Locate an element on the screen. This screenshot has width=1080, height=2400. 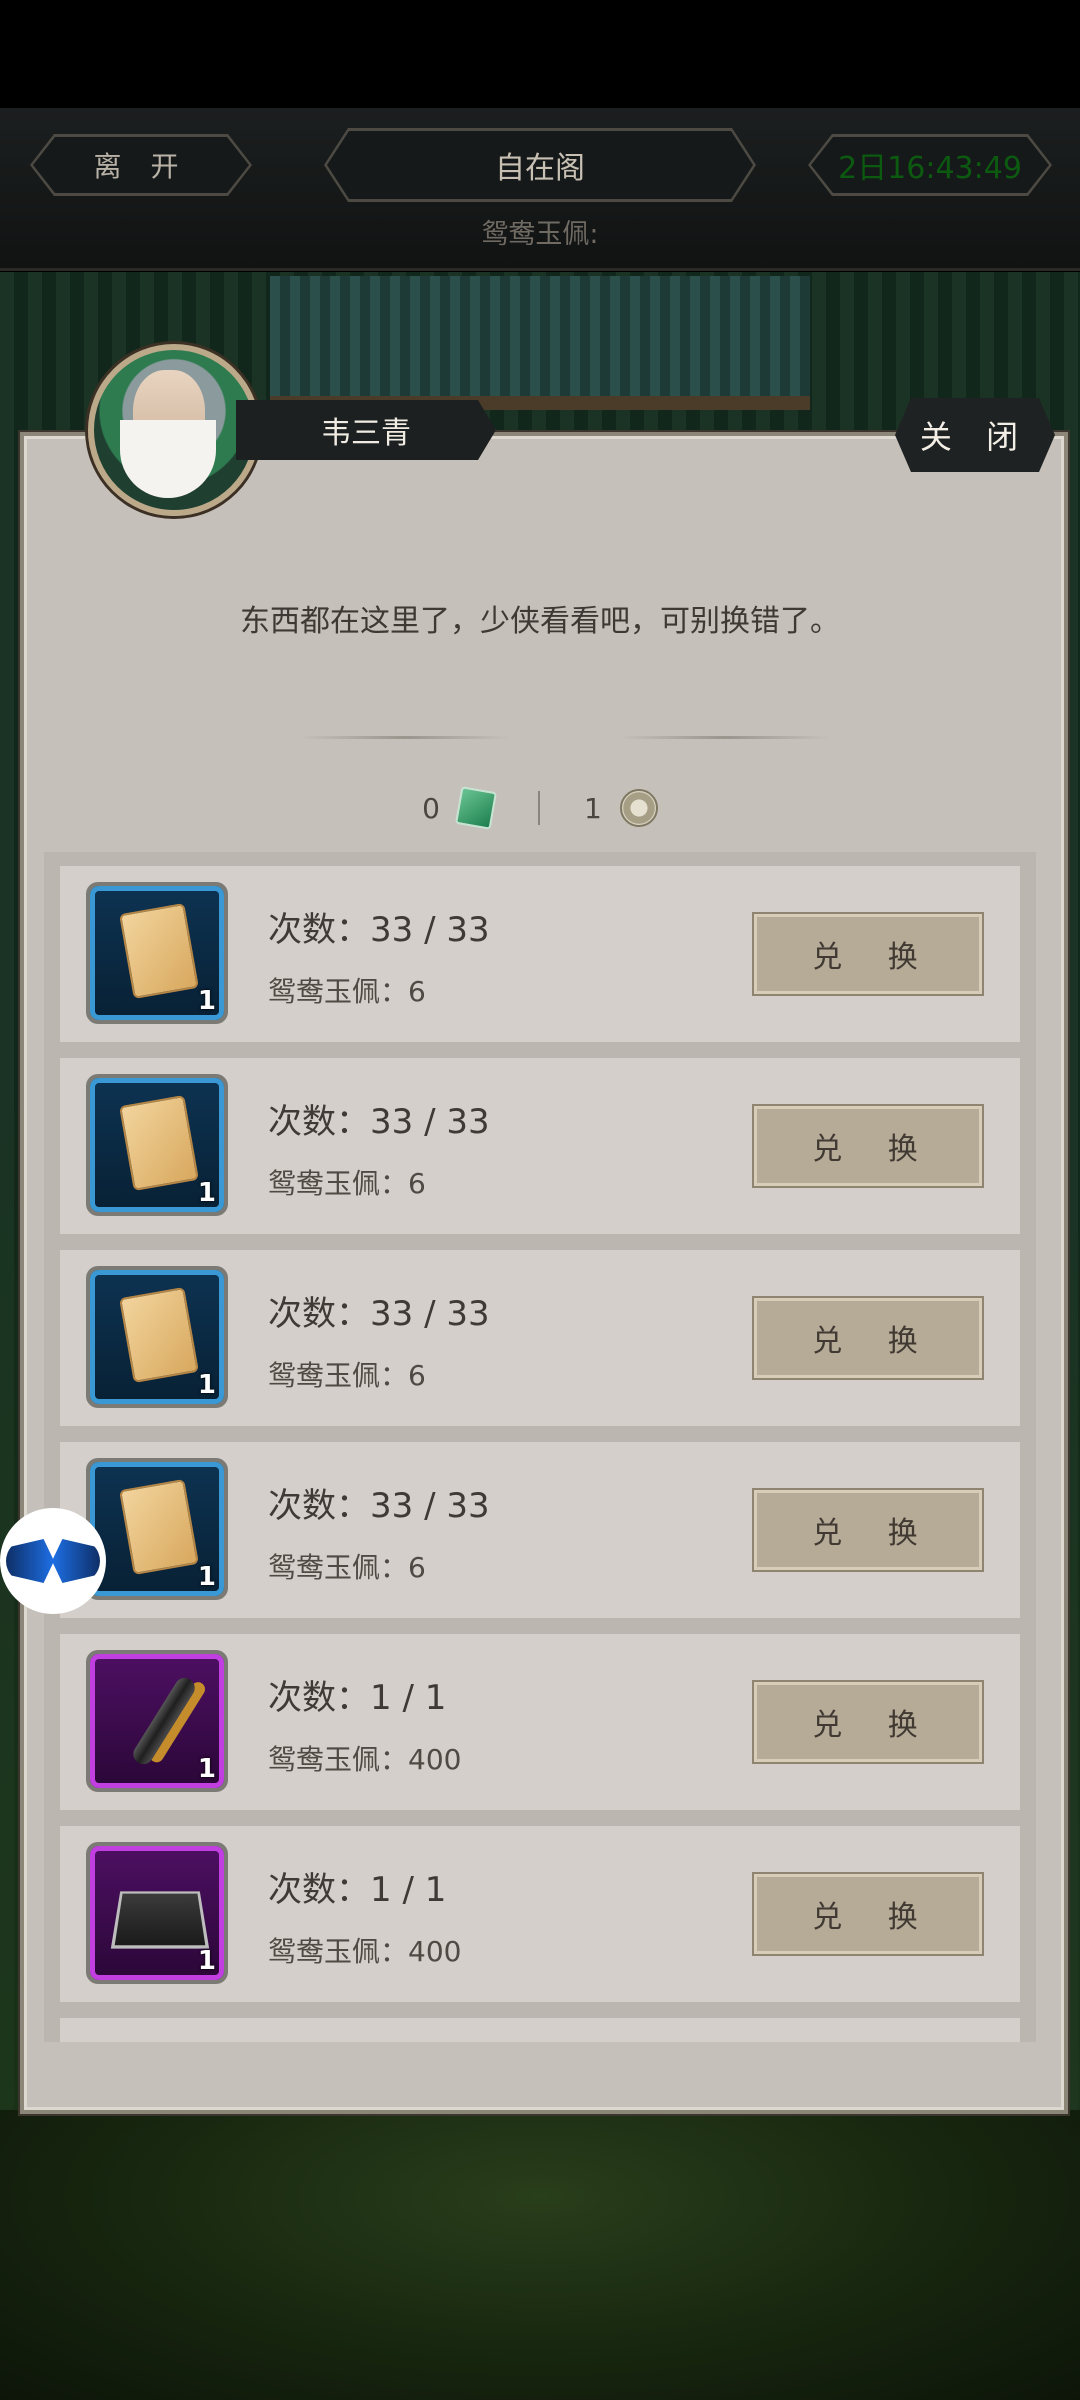
leave-button: 离 开 is located at coordinates (141, 165).